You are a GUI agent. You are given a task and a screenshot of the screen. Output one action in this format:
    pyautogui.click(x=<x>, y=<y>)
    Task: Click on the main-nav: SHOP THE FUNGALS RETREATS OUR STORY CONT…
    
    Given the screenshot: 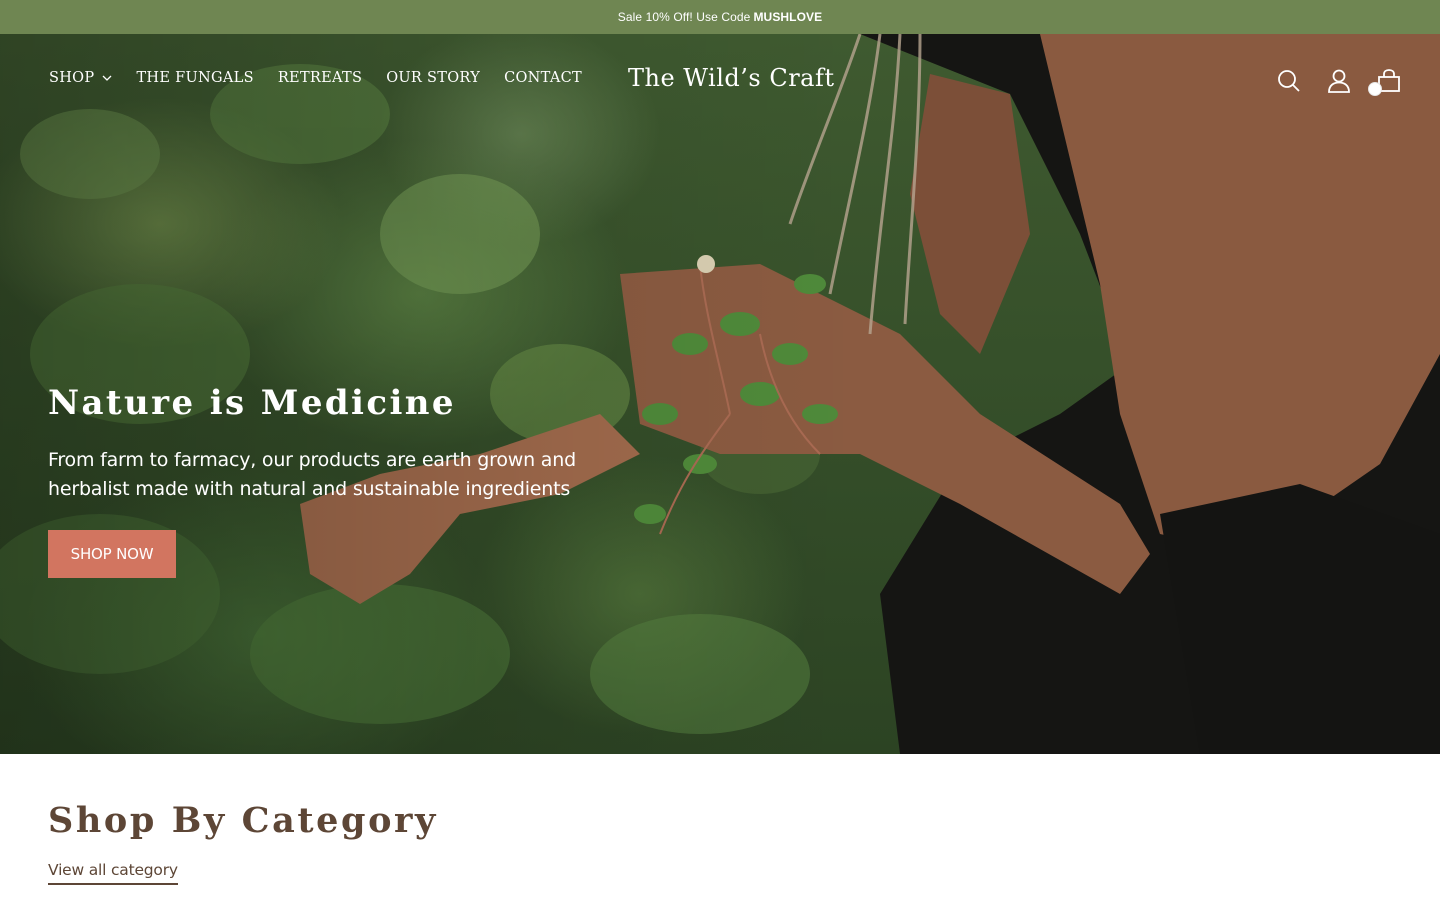 What is the action you would take?
    pyautogui.click(x=315, y=78)
    